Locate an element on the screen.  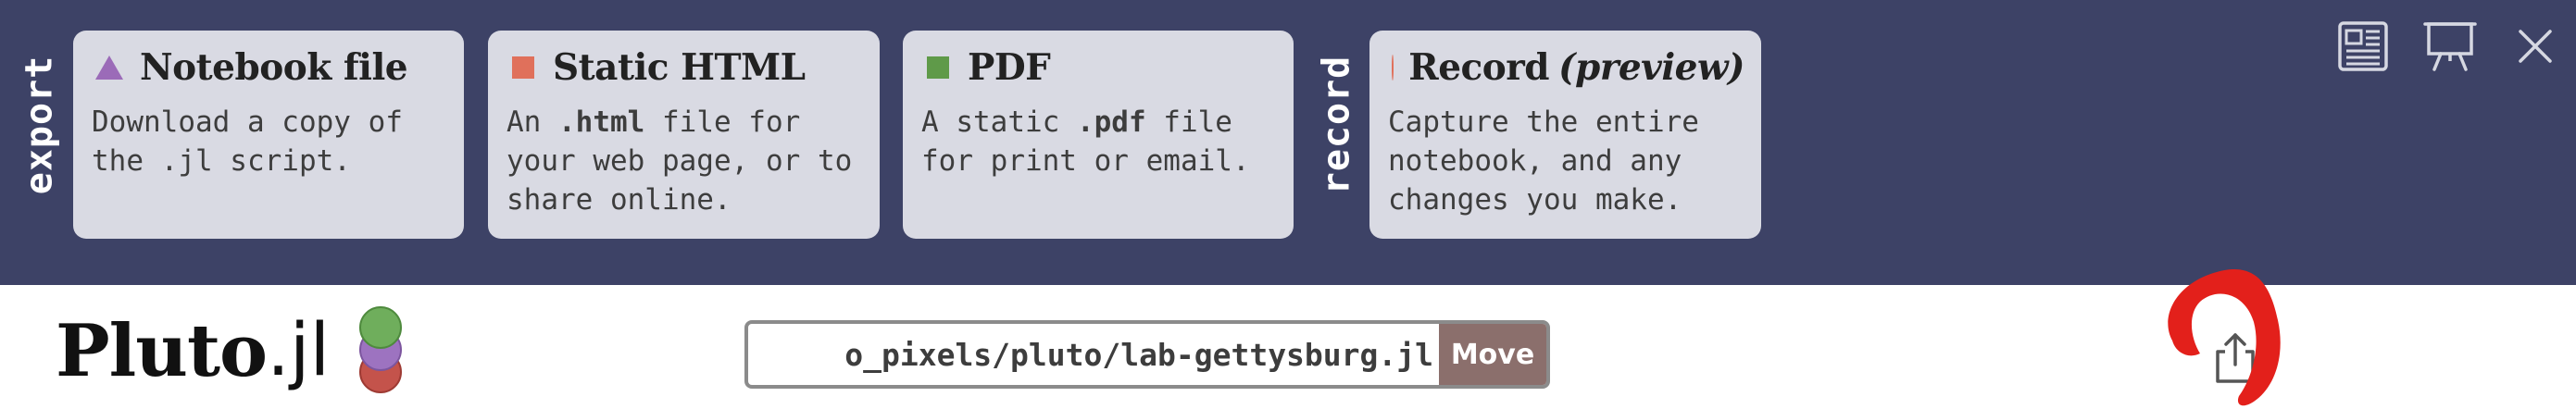
presentation-icon is located at coordinates (2450, 46).